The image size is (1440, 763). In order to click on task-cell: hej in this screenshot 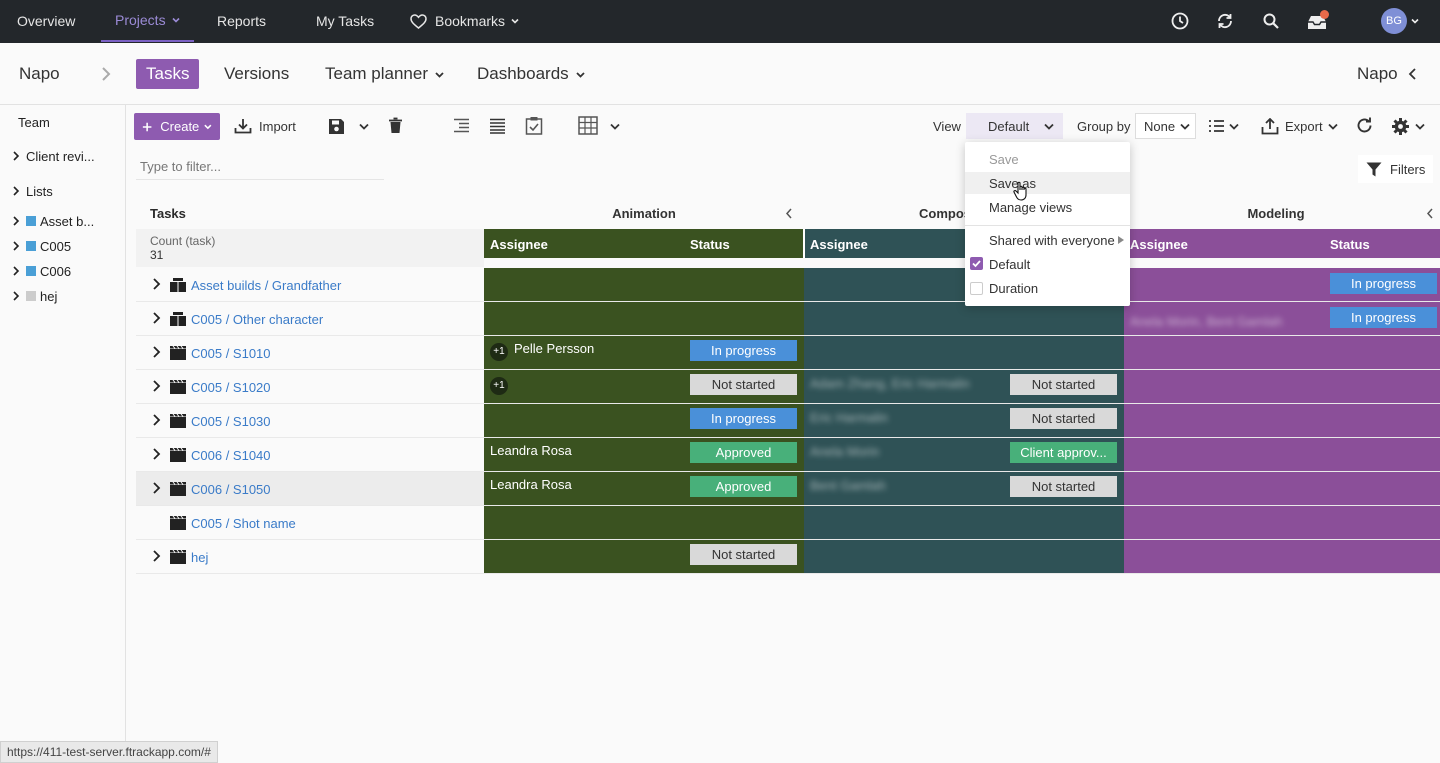, I will do `click(310, 556)`.